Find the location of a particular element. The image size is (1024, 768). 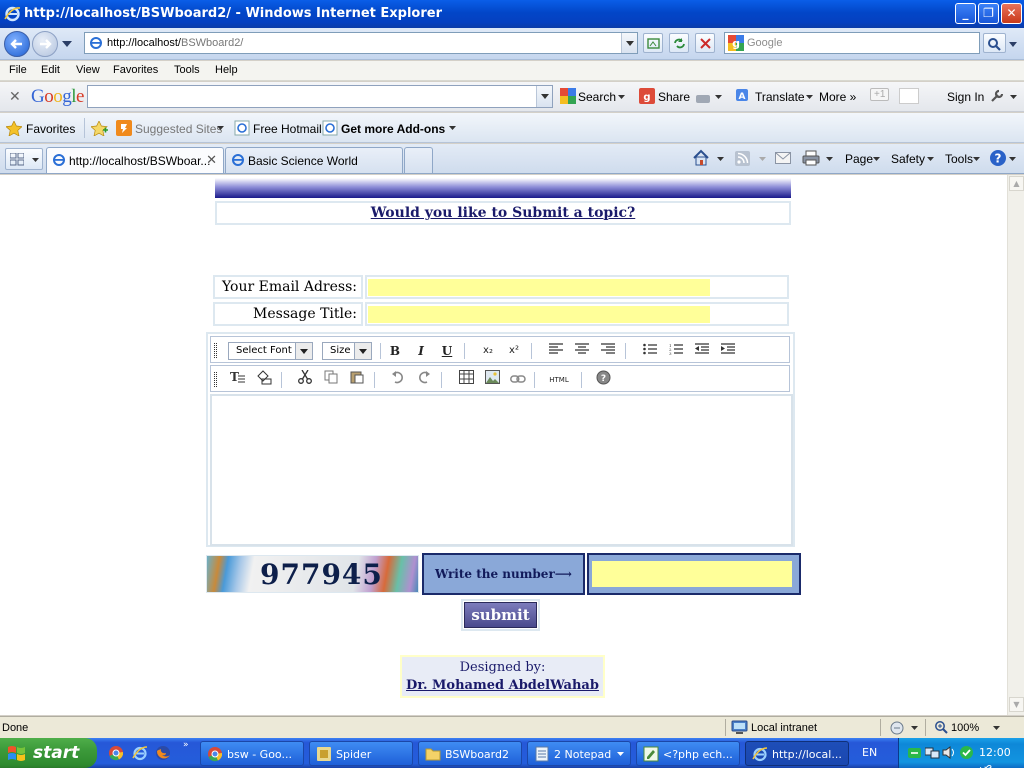

submit-topic-link: Would you like to Submit a topic? is located at coordinates (503, 213).